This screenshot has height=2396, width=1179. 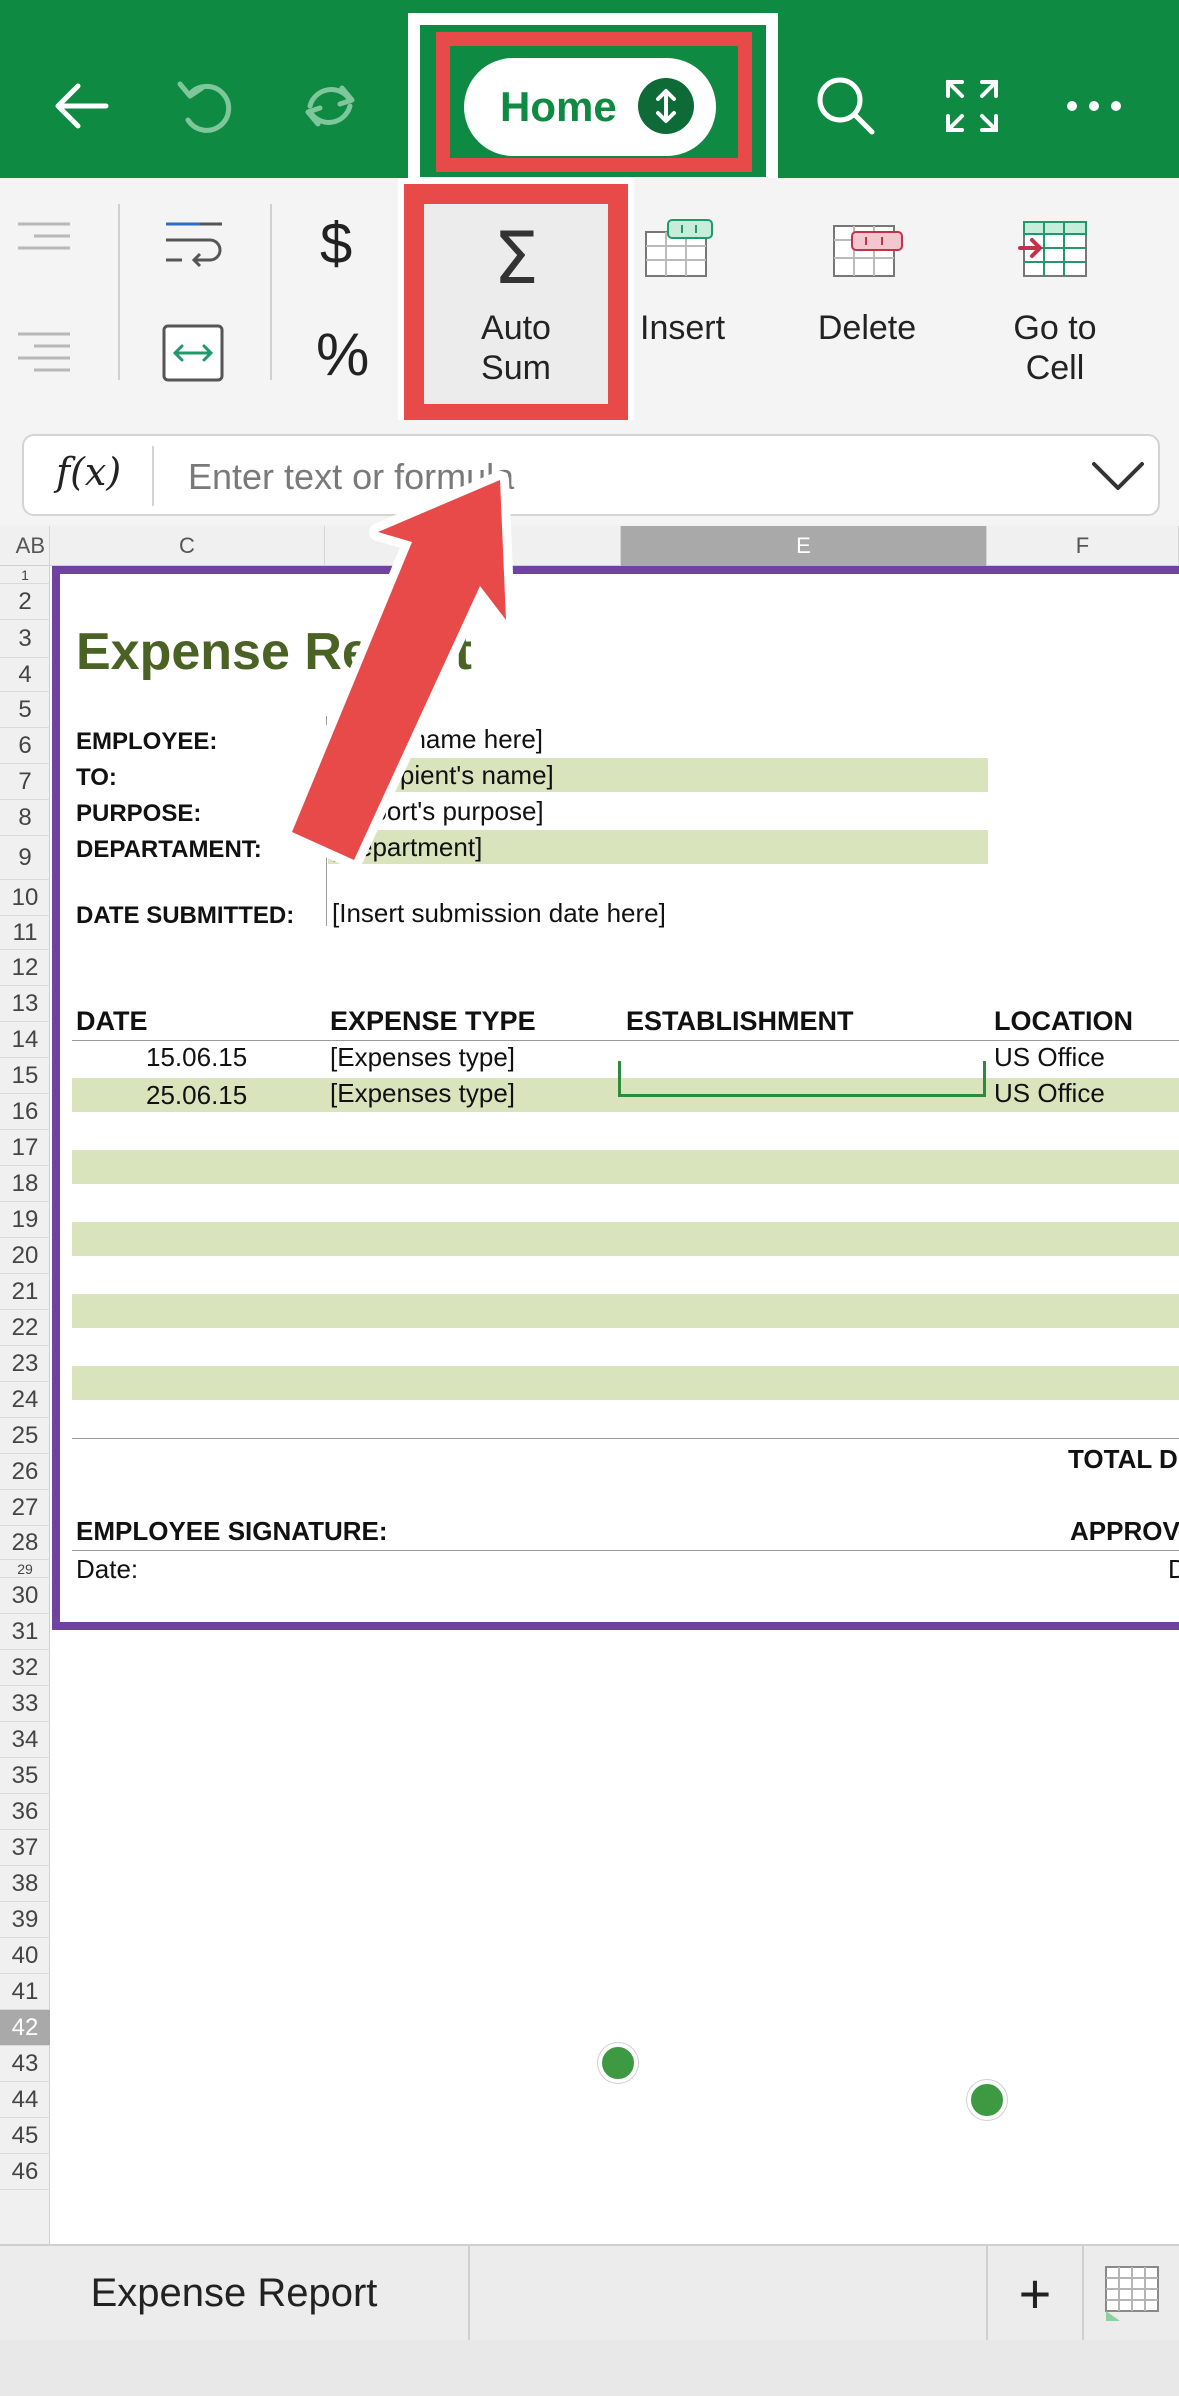 What do you see at coordinates (25, 1956) in the screenshot?
I see `row-header-cell: 40` at bounding box center [25, 1956].